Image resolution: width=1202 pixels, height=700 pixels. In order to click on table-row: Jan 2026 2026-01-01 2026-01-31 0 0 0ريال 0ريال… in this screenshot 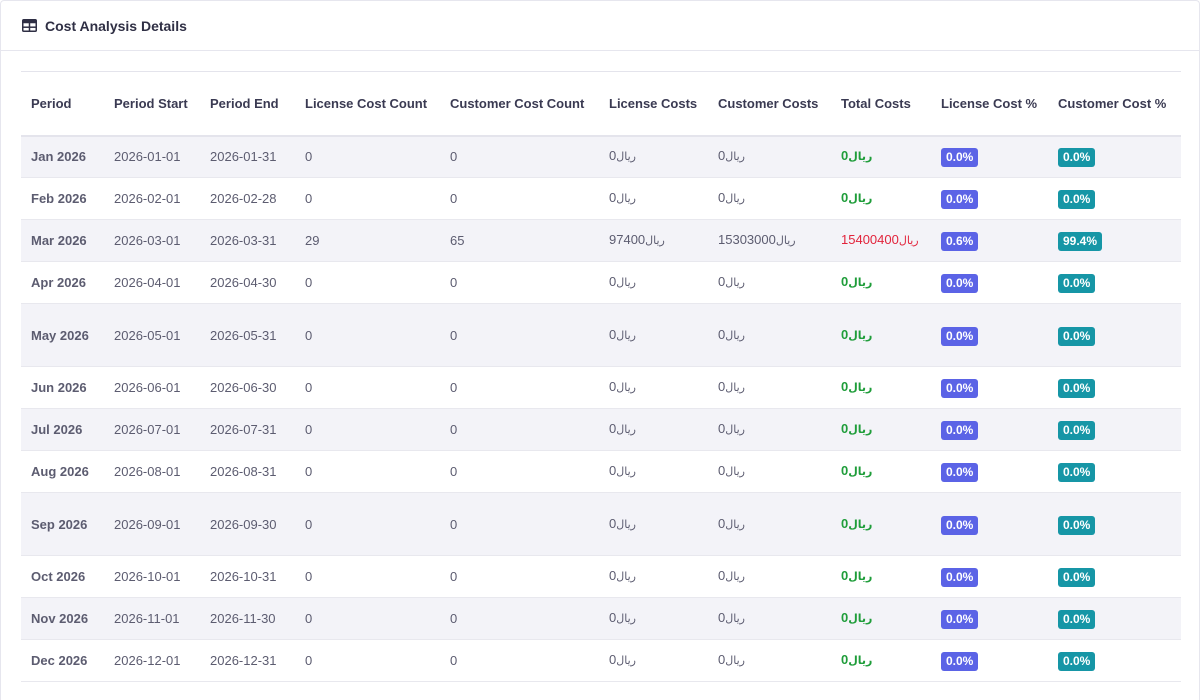, I will do `click(601, 156)`.